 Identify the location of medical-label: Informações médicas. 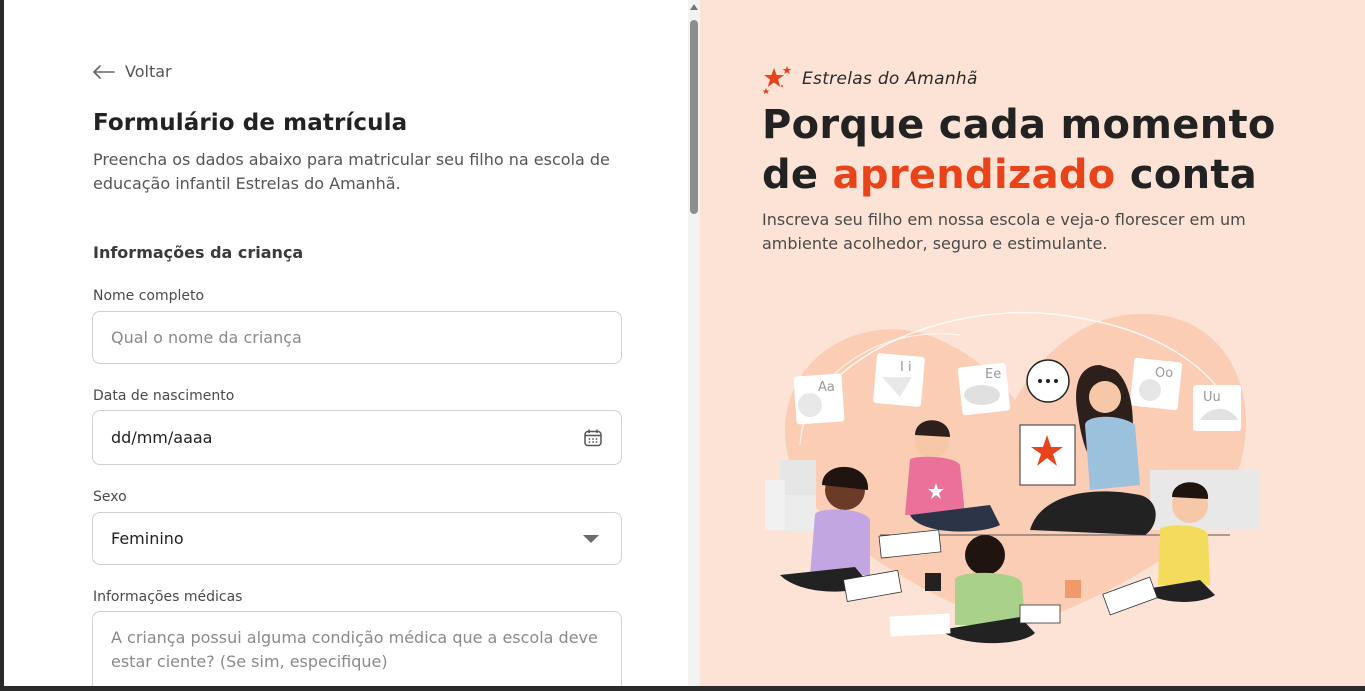
(168, 597).